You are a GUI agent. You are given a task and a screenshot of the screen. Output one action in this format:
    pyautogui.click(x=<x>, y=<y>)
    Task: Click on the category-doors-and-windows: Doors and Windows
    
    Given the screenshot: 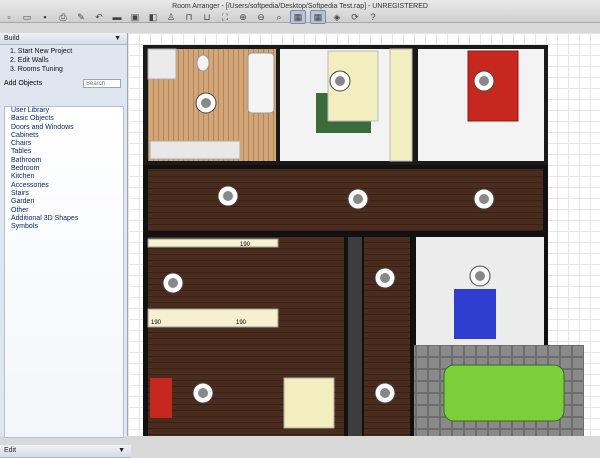 What is the action you would take?
    pyautogui.click(x=64, y=128)
    